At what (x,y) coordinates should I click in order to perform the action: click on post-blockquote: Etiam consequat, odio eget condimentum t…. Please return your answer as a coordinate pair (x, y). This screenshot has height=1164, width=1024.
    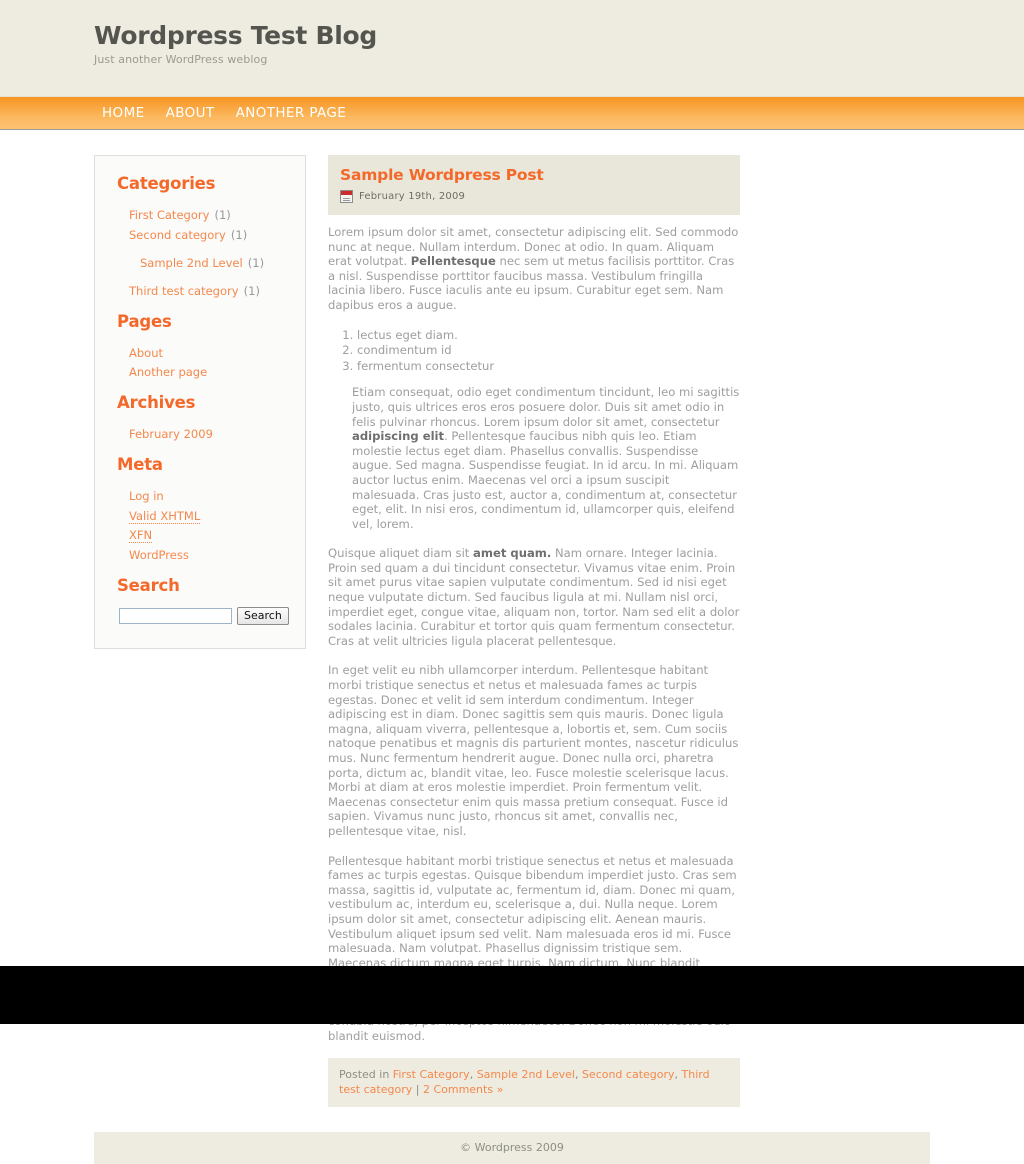
    Looking at the image, I should click on (534, 458).